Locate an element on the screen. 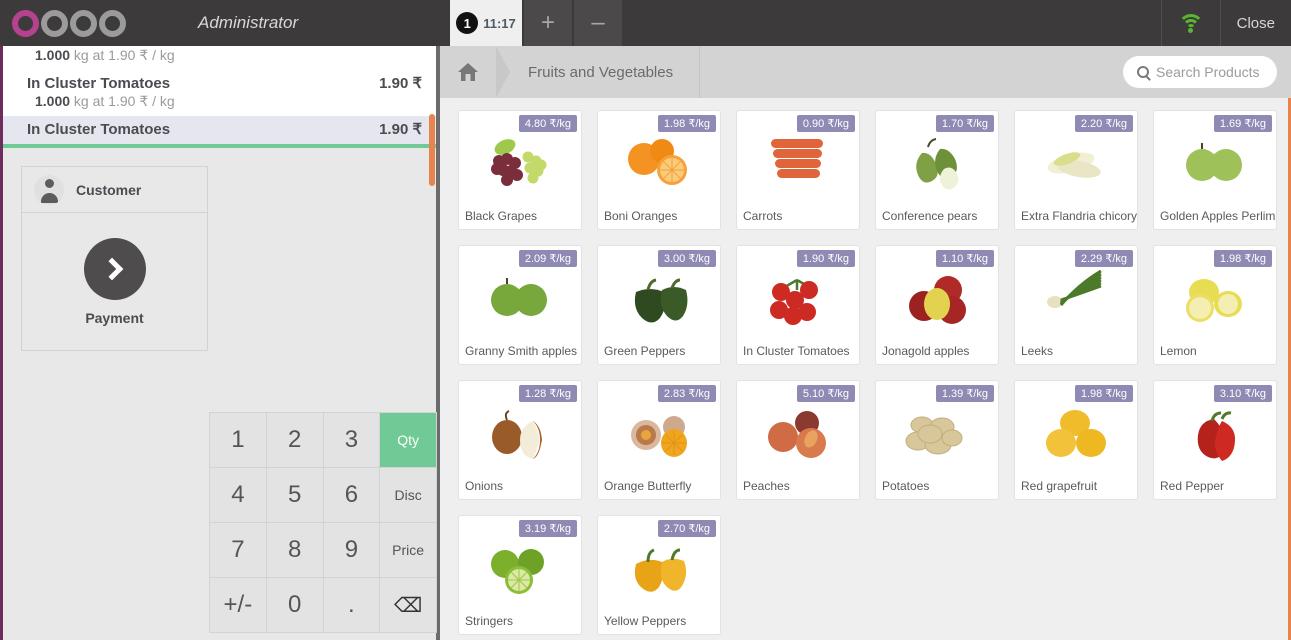 The height and width of the screenshot is (640, 1291). logo-letter-o3 is located at coordinates (112, 23).